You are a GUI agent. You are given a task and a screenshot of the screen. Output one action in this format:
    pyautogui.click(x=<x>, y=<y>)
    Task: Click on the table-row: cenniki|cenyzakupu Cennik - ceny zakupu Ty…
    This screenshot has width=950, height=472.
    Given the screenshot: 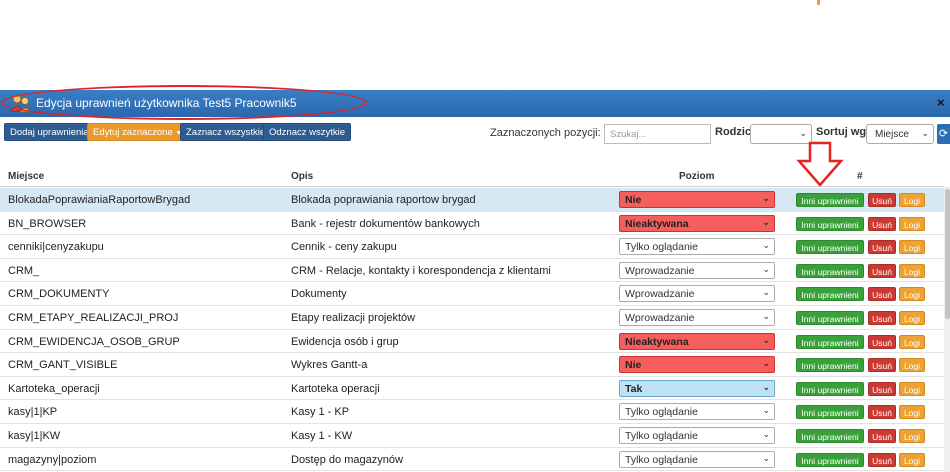 What is the action you would take?
    pyautogui.click(x=472, y=247)
    